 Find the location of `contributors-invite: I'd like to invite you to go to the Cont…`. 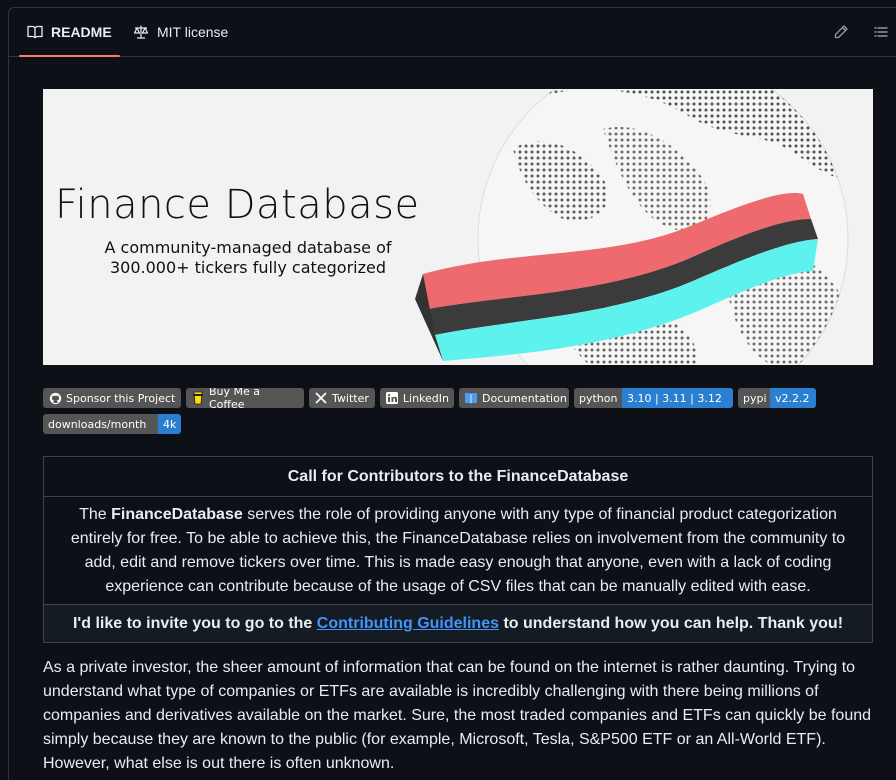

contributors-invite: I'd like to invite you to go to the Cont… is located at coordinates (458, 623).